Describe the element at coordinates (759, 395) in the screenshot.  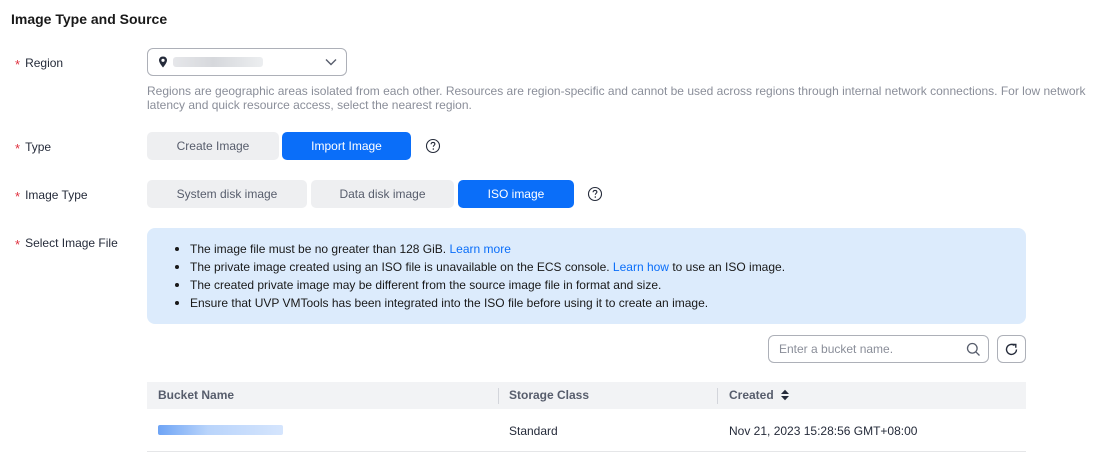
I see `column-header-created: Created` at that location.